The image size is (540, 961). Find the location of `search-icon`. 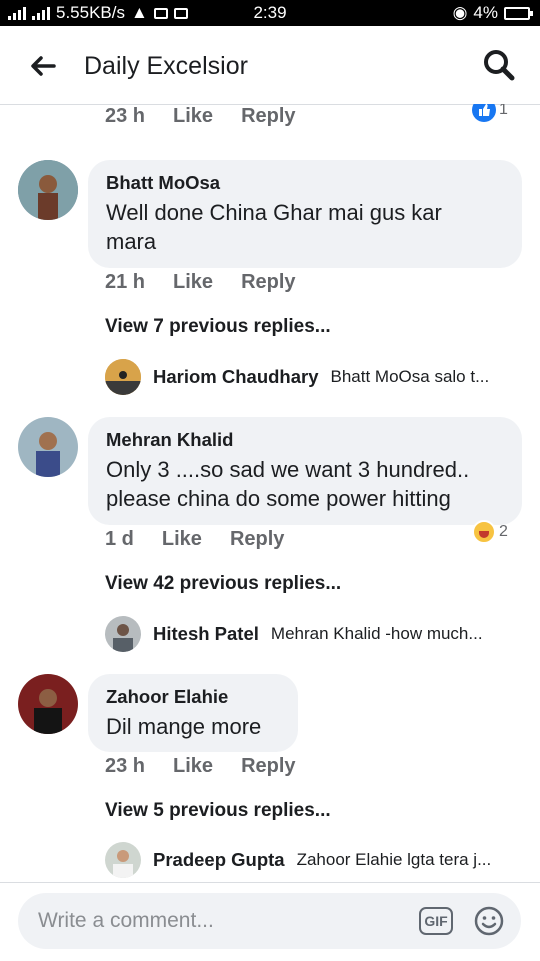

search-icon is located at coordinates (499, 65).